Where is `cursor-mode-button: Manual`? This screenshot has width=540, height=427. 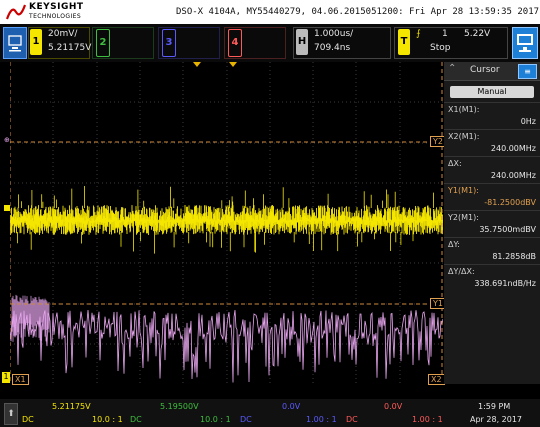
cursor-mode-button: Manual is located at coordinates (492, 92).